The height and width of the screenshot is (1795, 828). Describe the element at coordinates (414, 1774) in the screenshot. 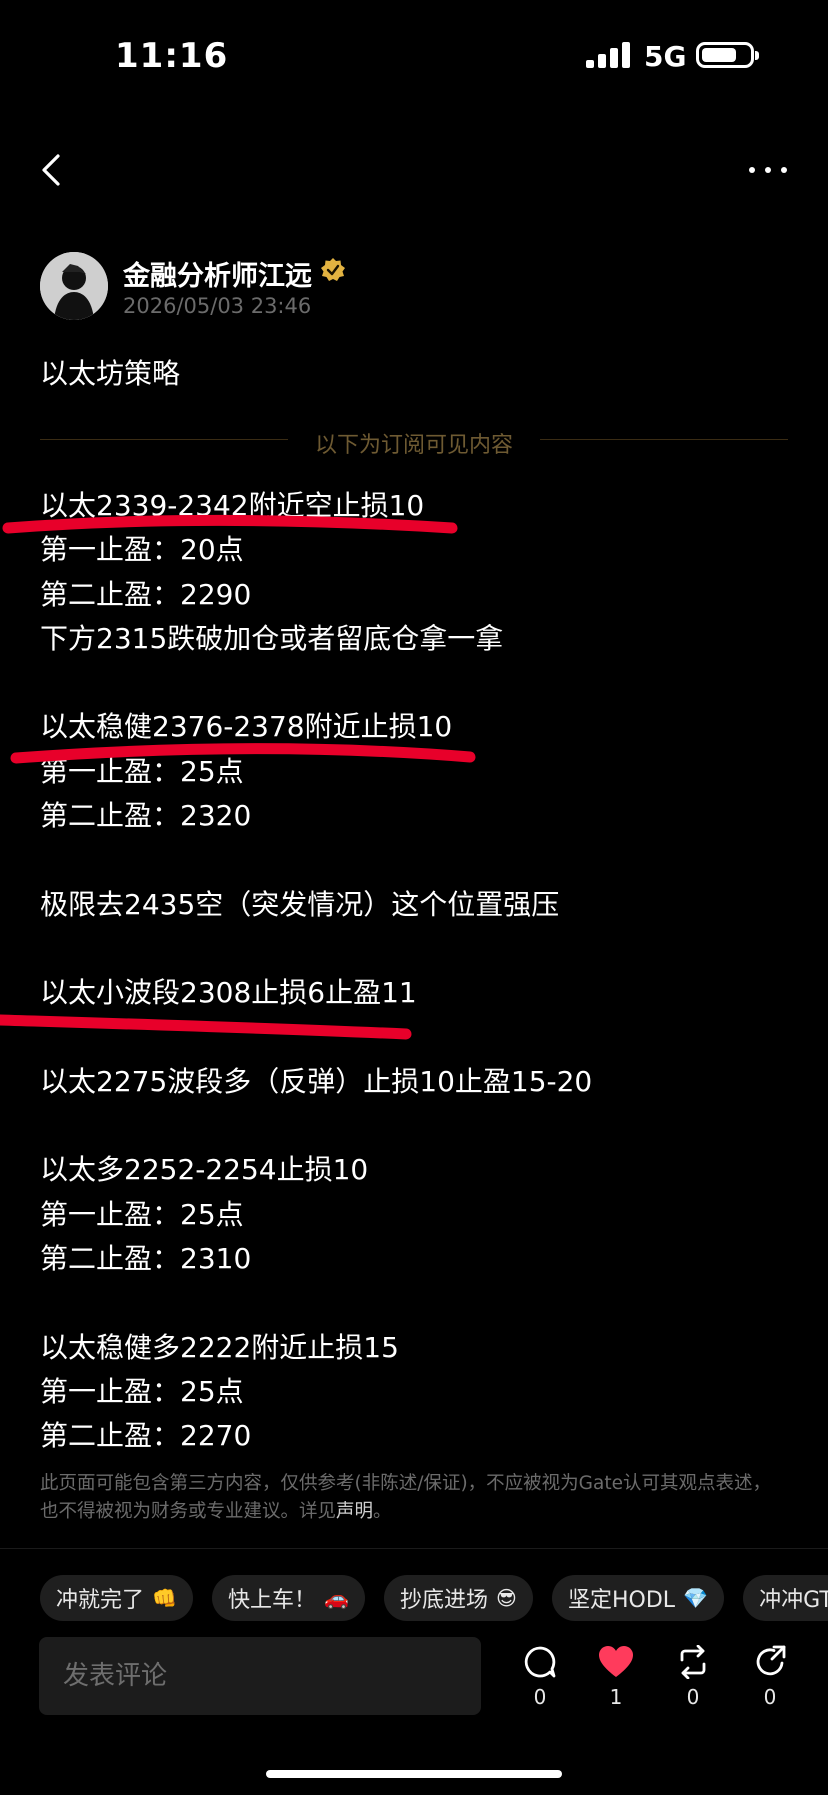

I see `home-indicator` at that location.